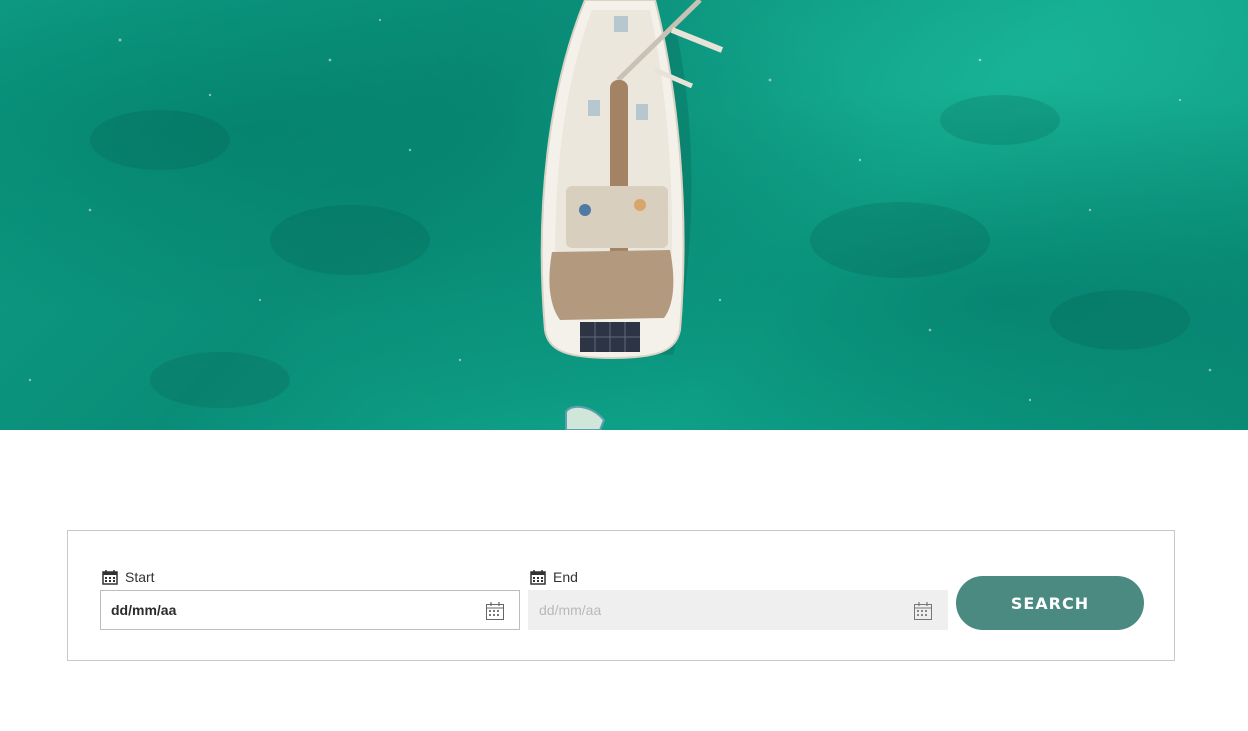 The image size is (1248, 731). I want to click on search-button: SEARCH, so click(1050, 603).